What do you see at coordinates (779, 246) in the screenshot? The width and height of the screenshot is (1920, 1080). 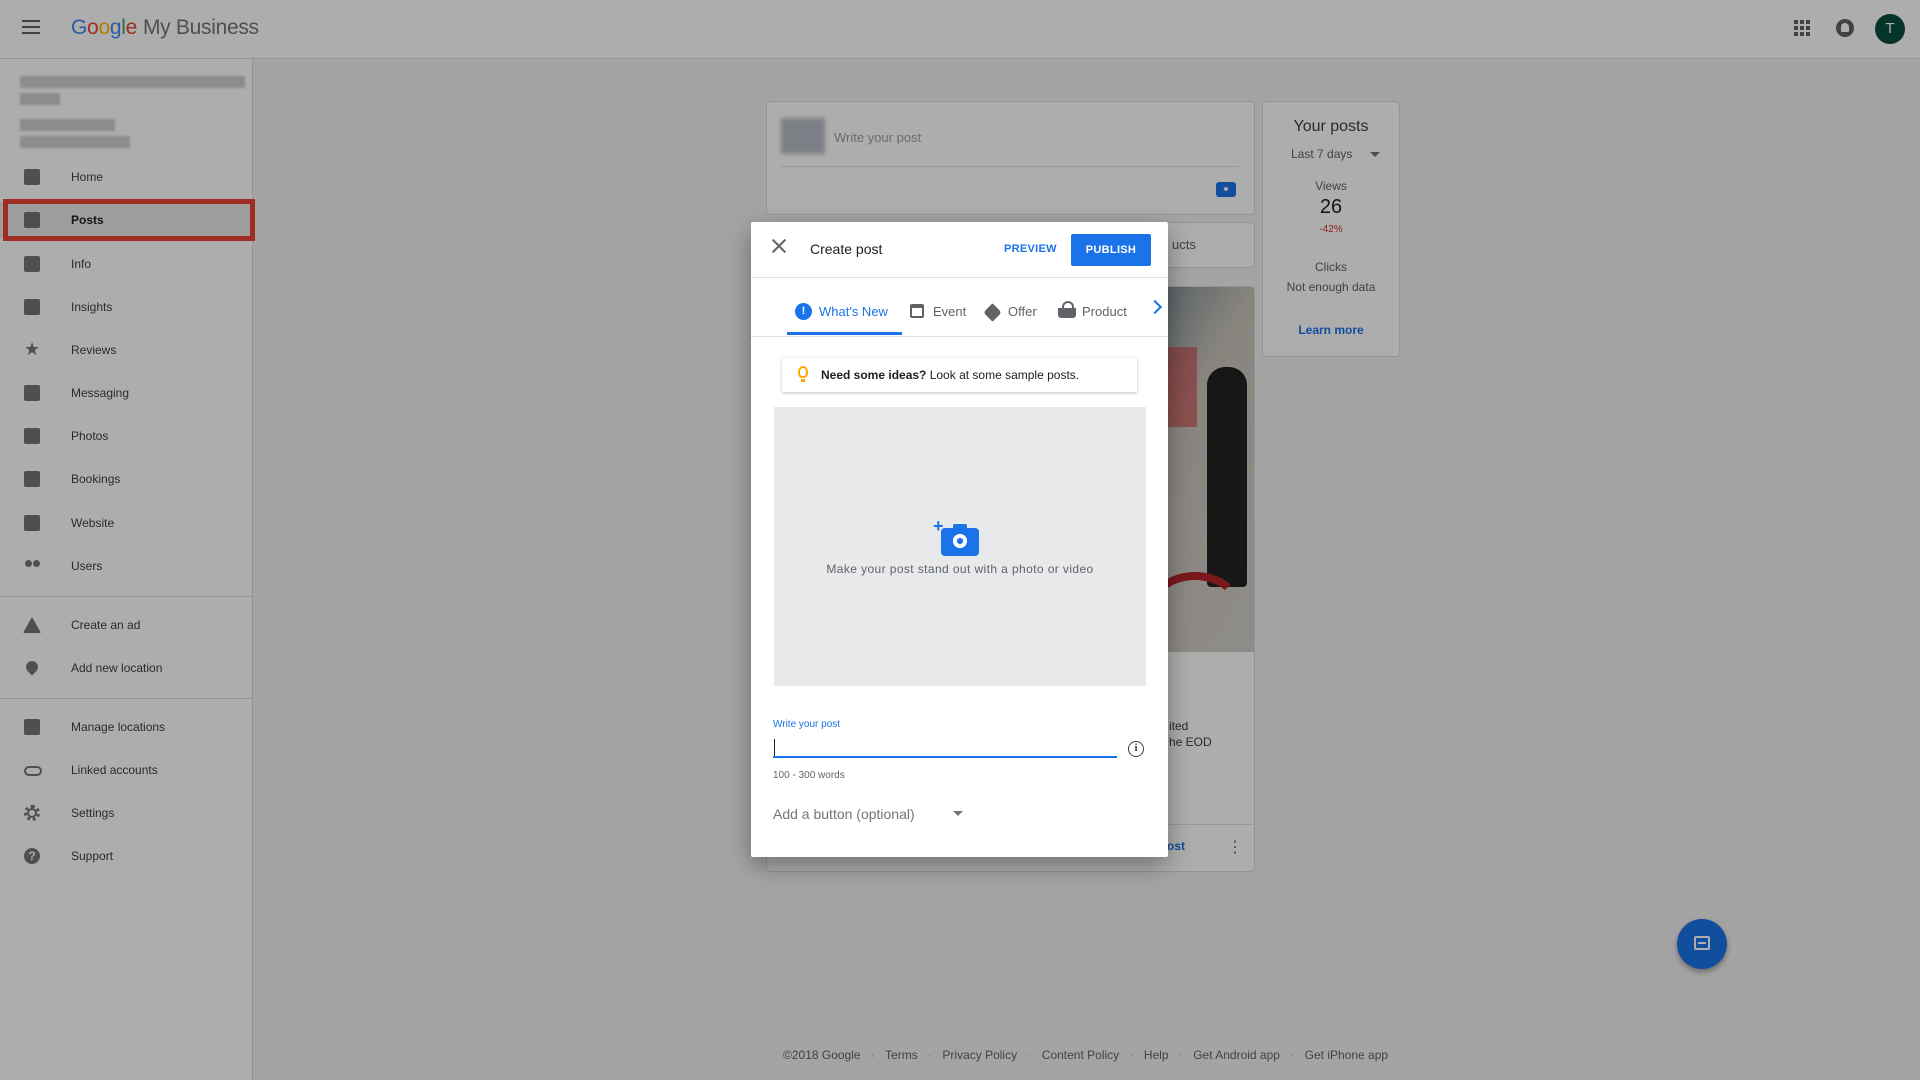 I see `close-icon` at bounding box center [779, 246].